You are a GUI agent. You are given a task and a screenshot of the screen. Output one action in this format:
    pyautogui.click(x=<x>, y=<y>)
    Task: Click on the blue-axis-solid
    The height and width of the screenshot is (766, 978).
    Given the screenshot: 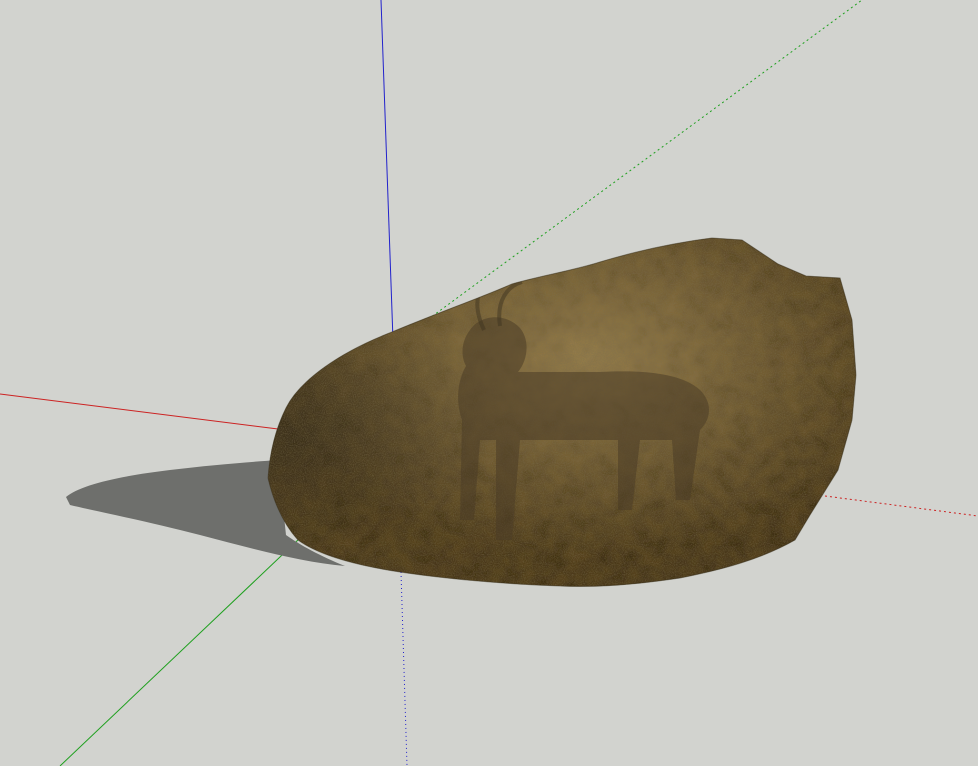 What is the action you would take?
    pyautogui.click(x=387, y=170)
    